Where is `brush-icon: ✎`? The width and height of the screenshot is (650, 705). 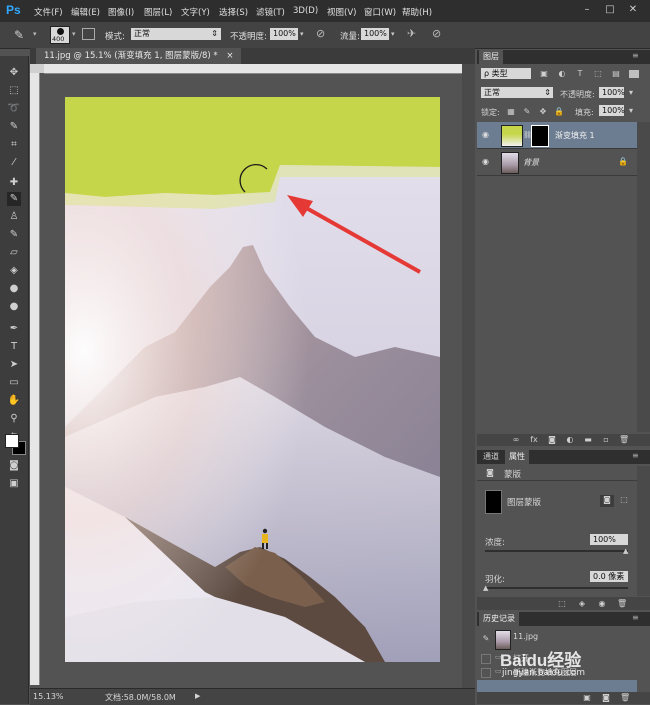
brush-icon: ✎ is located at coordinates (19, 35).